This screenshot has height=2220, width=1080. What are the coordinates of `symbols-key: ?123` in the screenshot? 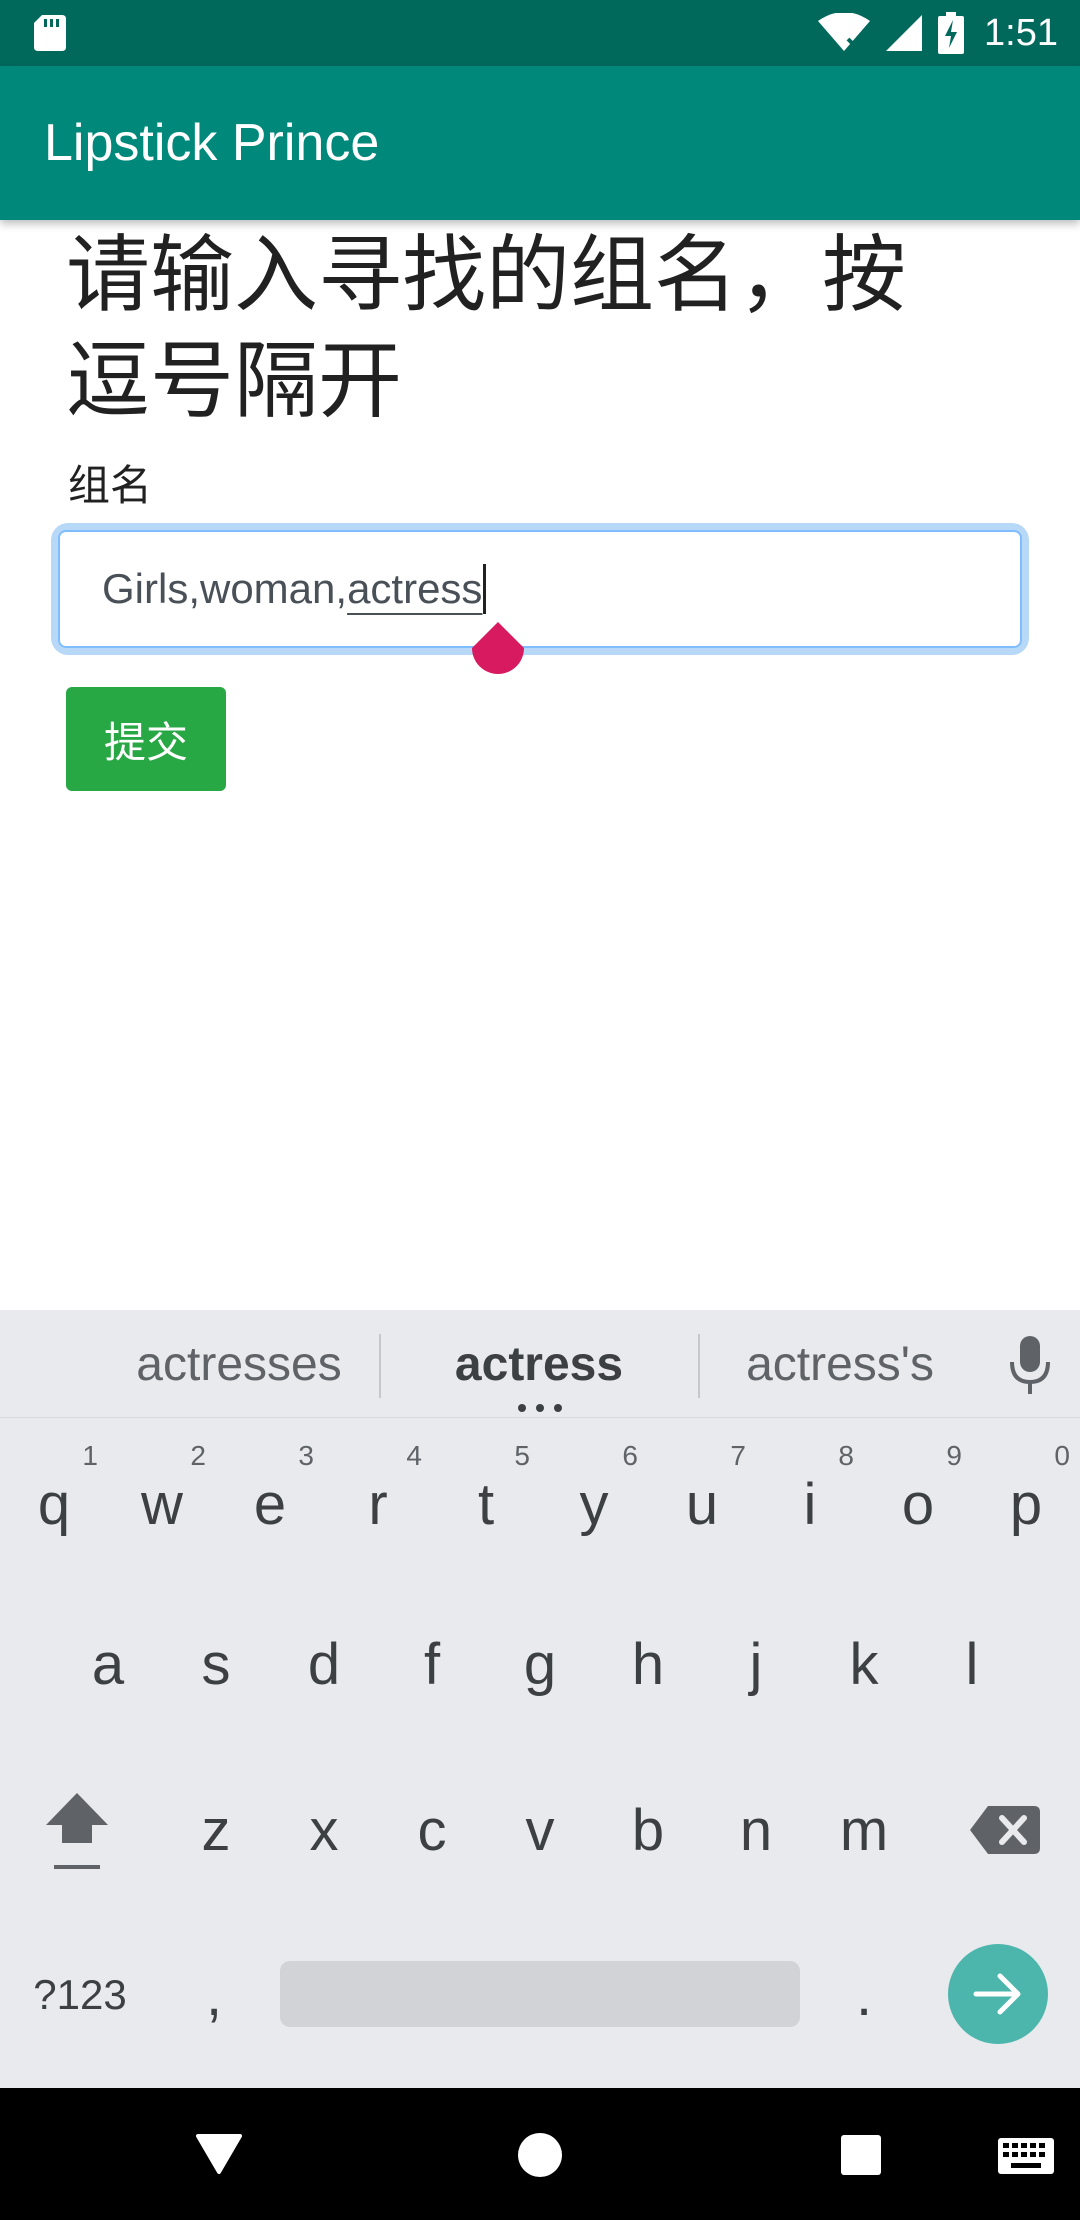 It's located at (80, 1995).